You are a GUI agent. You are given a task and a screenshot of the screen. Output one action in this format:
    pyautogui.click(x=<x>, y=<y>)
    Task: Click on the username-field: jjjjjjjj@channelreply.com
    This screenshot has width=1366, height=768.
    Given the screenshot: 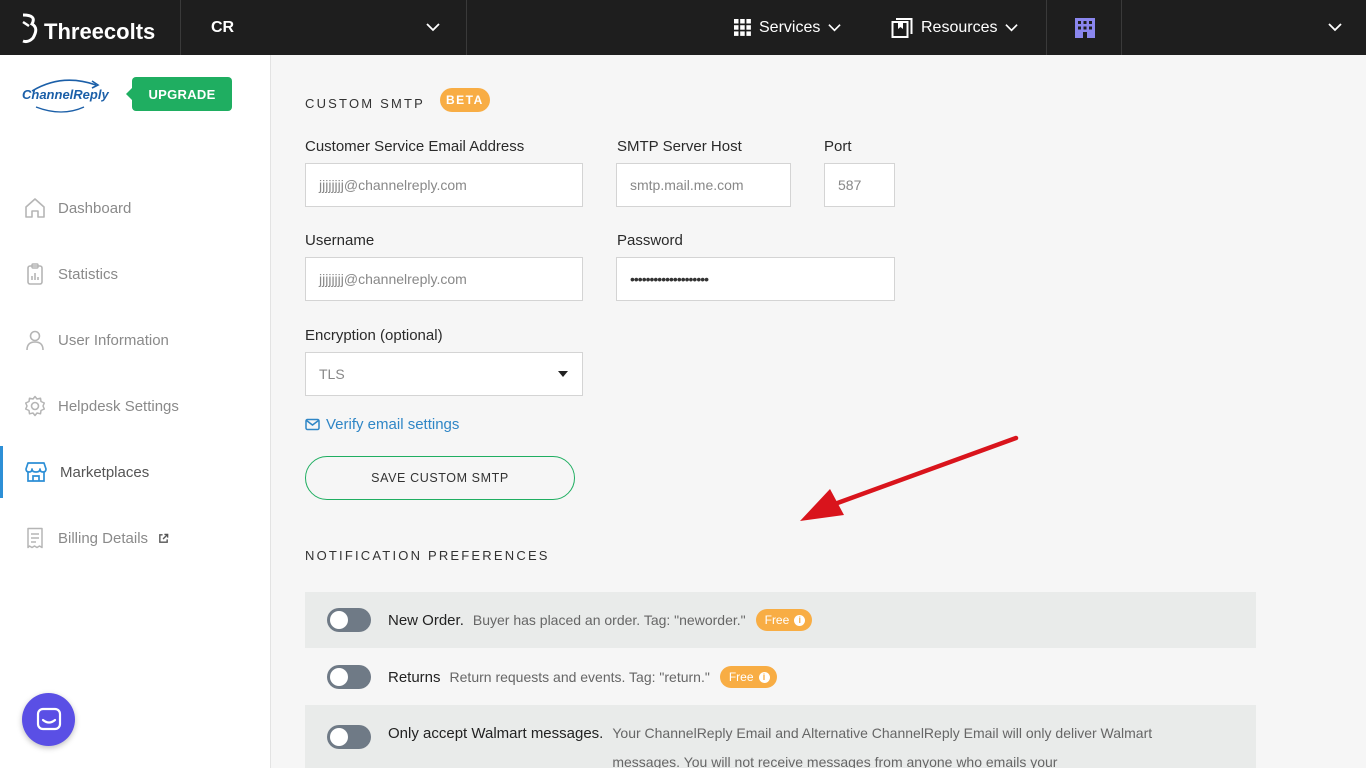 What is the action you would take?
    pyautogui.click(x=444, y=279)
    